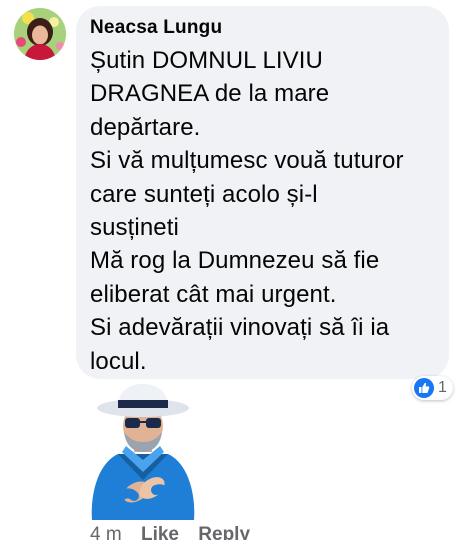  Describe the element at coordinates (106, 532) in the screenshot. I see `comment-timestamp: 4 m` at that location.